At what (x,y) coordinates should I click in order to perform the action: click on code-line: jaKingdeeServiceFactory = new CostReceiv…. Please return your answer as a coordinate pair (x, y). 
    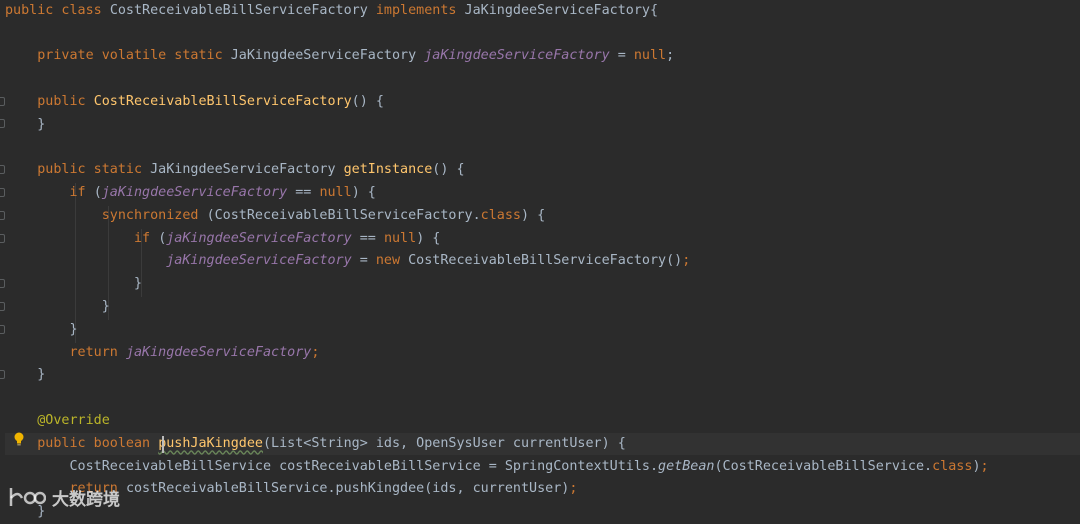
    Looking at the image, I should click on (542, 261).